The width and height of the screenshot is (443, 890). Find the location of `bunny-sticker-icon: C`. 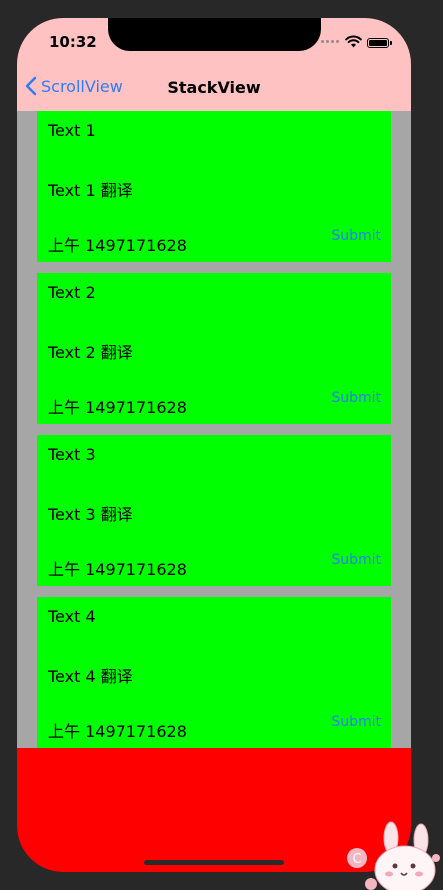

bunny-sticker-icon: C is located at coordinates (393, 855).